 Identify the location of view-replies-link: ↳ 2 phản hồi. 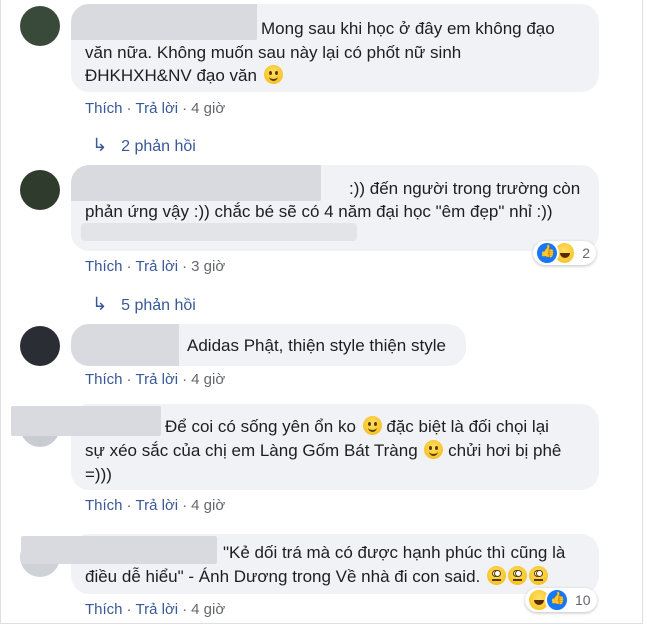
(144, 145).